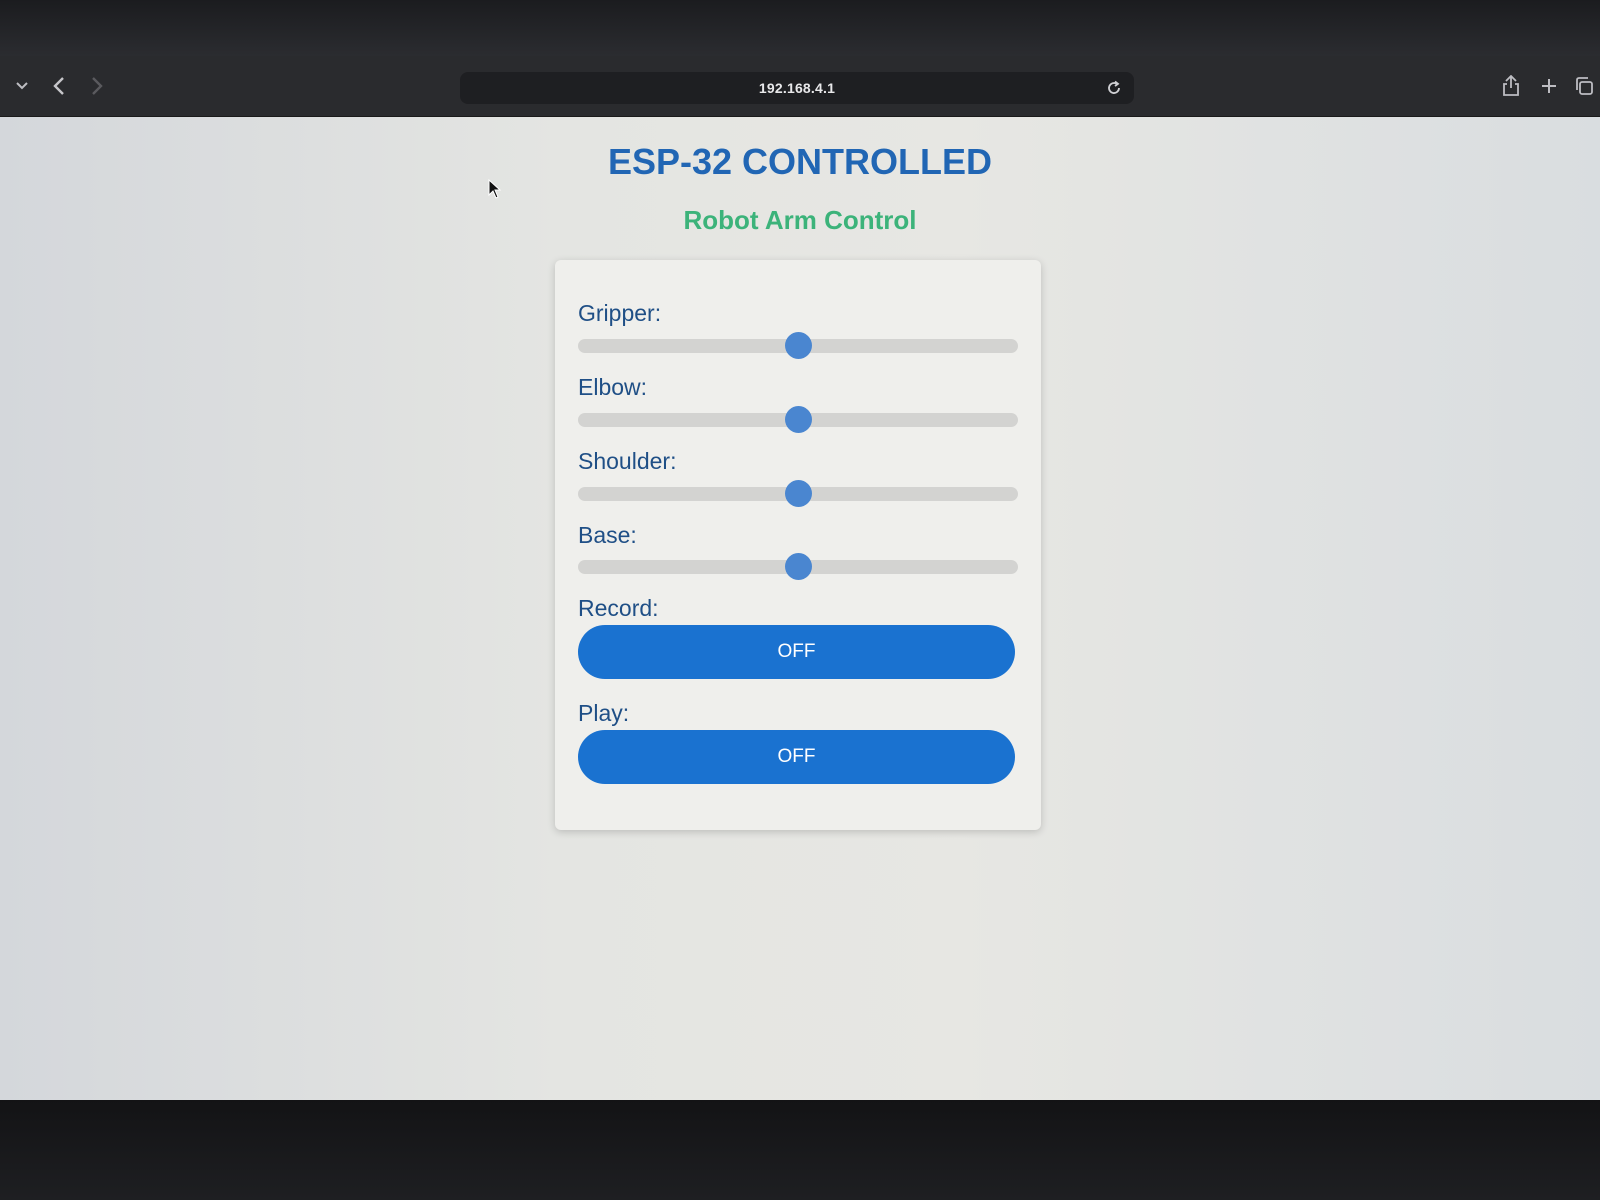 The width and height of the screenshot is (1600, 1200). I want to click on address-bar: 192.168.4.1, so click(797, 88).